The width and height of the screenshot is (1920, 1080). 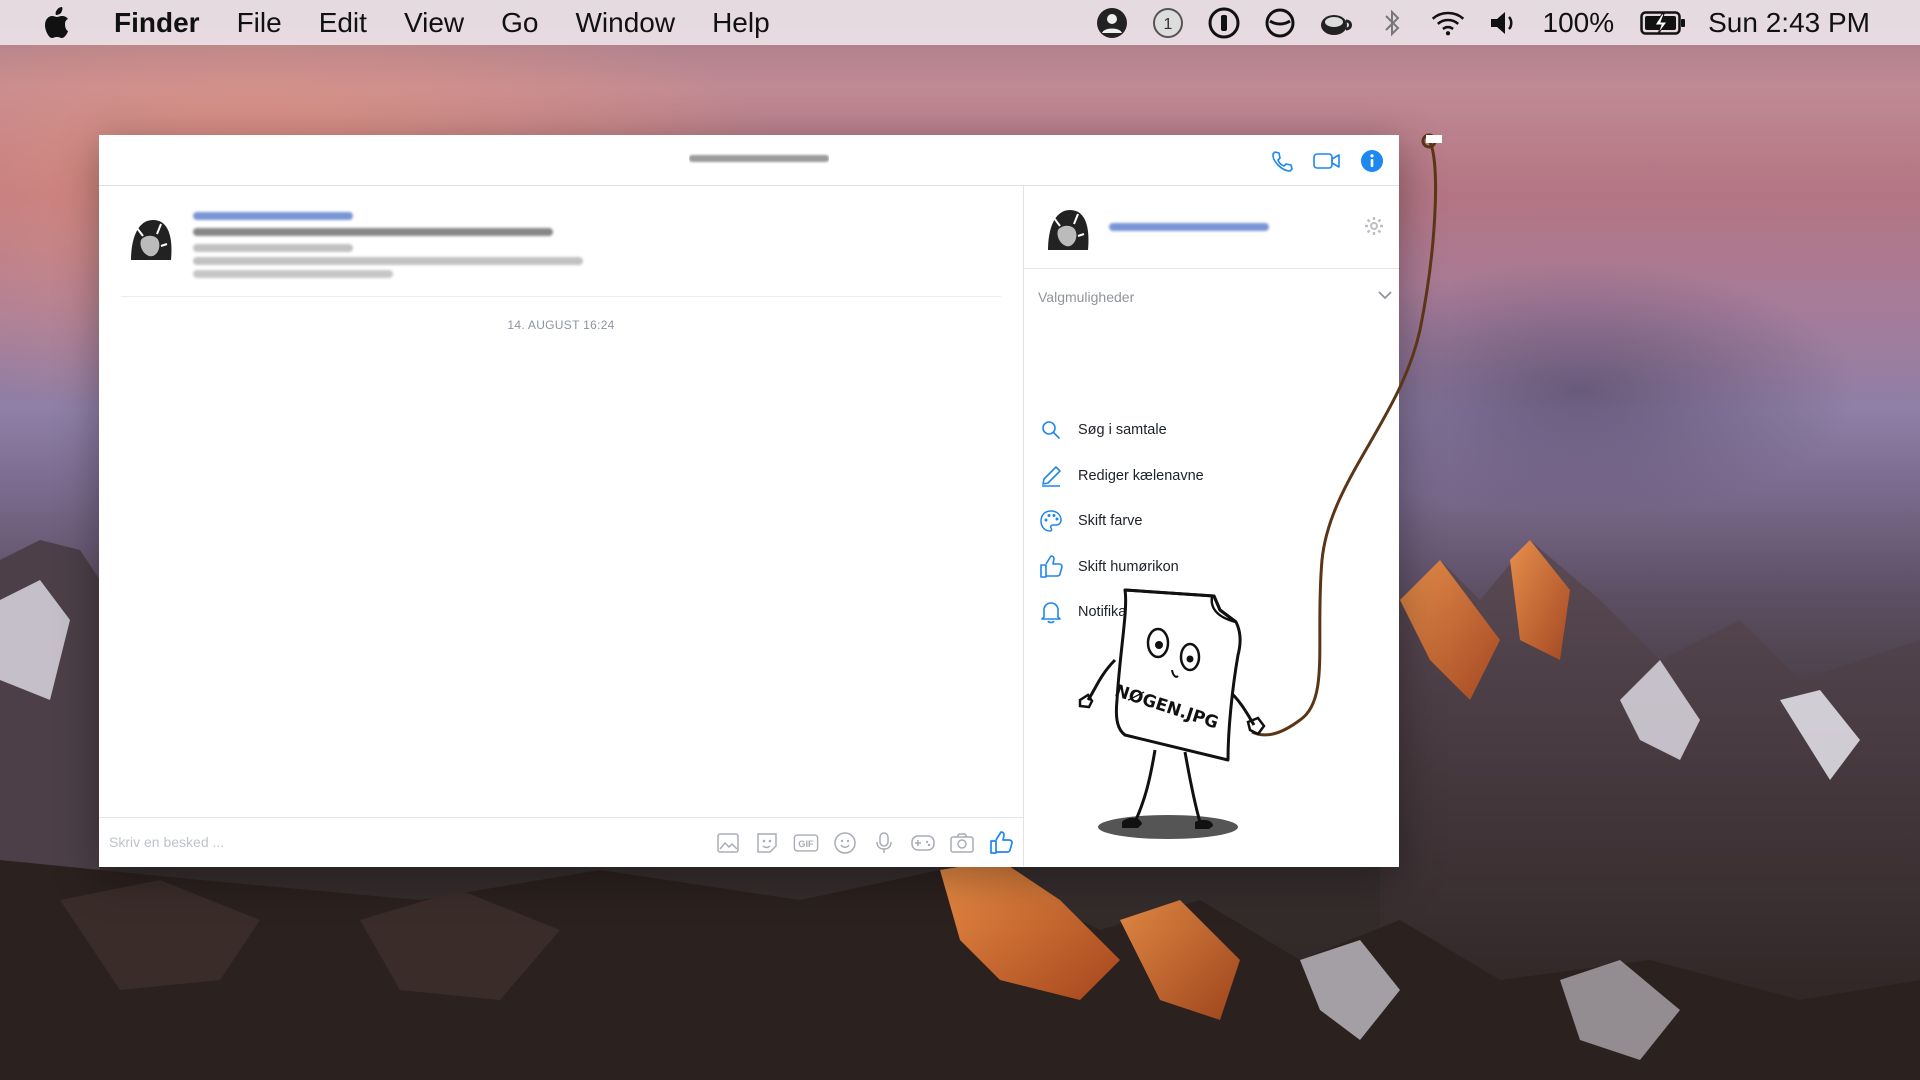 I want to click on game-icon, so click(x=923, y=843).